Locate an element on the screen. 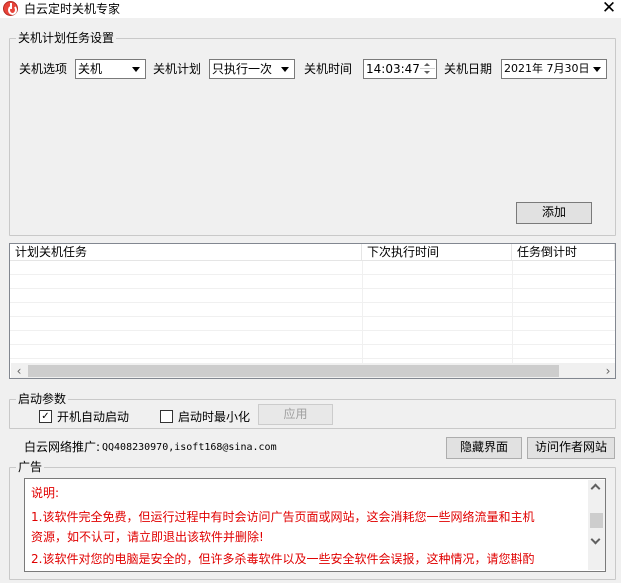 This screenshot has width=621, height=583. ad-line: 资源，如不认可，请立即退出该软件并删除! is located at coordinates (147, 537).